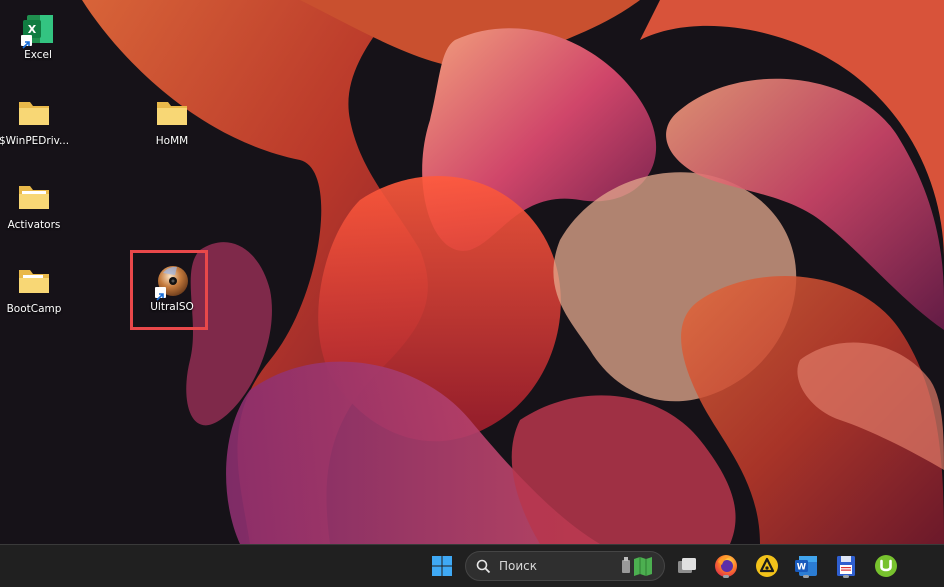 This screenshot has height=587, width=944. Describe the element at coordinates (802, 568) in the screenshot. I see `svg-text: W` at that location.